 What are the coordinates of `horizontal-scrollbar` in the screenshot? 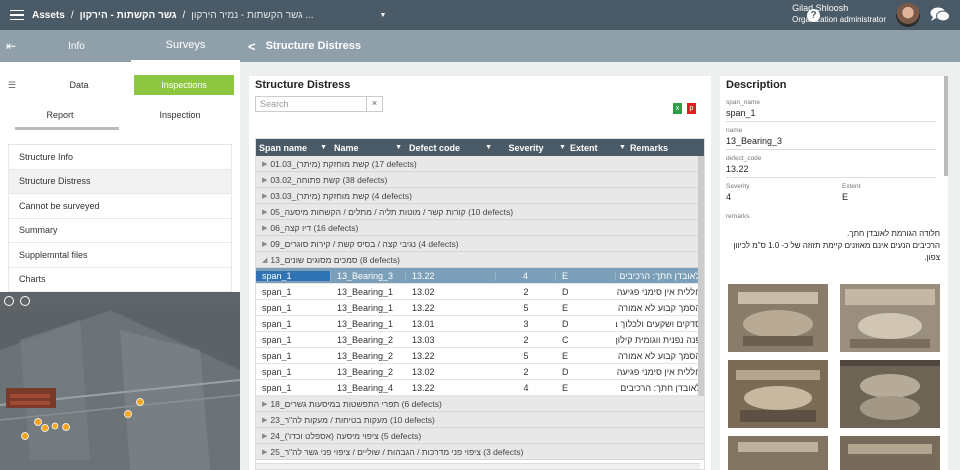 It's located at (478, 466).